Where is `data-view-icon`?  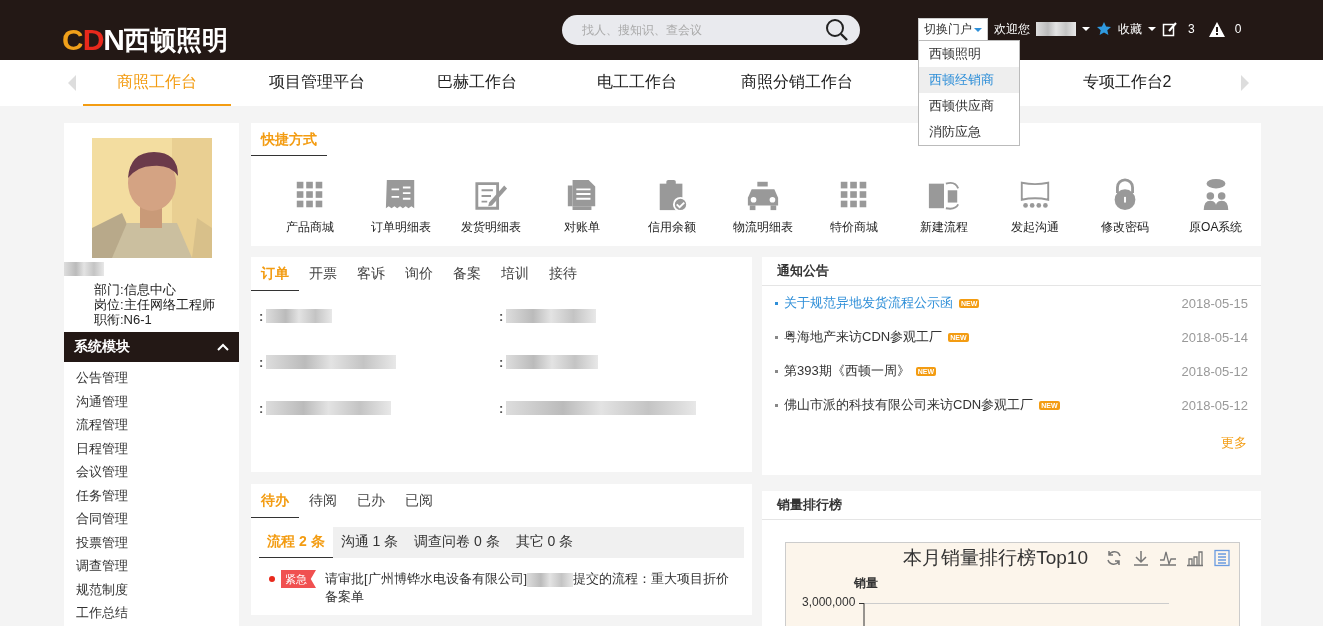
data-view-icon is located at coordinates (1222, 558).